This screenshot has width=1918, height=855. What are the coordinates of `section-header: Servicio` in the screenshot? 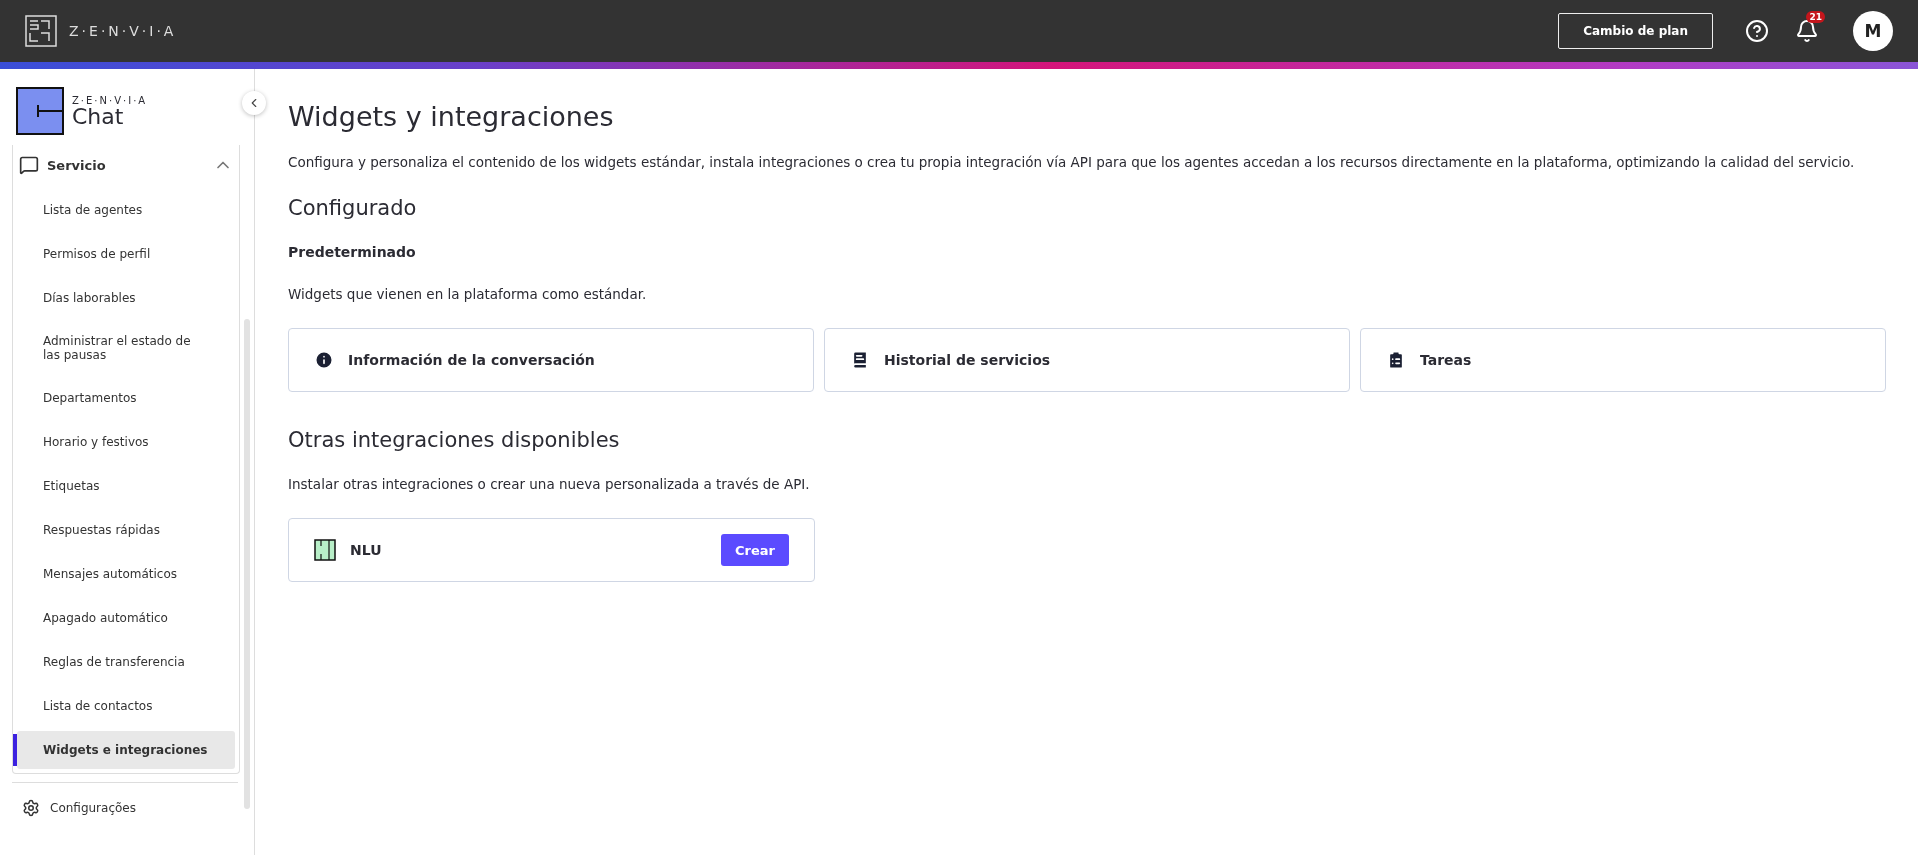 It's located at (126, 165).